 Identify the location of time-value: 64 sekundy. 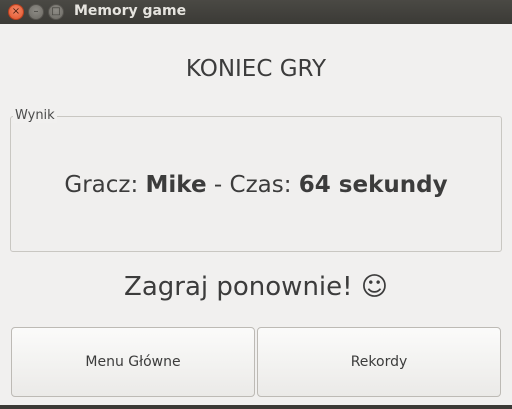
(373, 185).